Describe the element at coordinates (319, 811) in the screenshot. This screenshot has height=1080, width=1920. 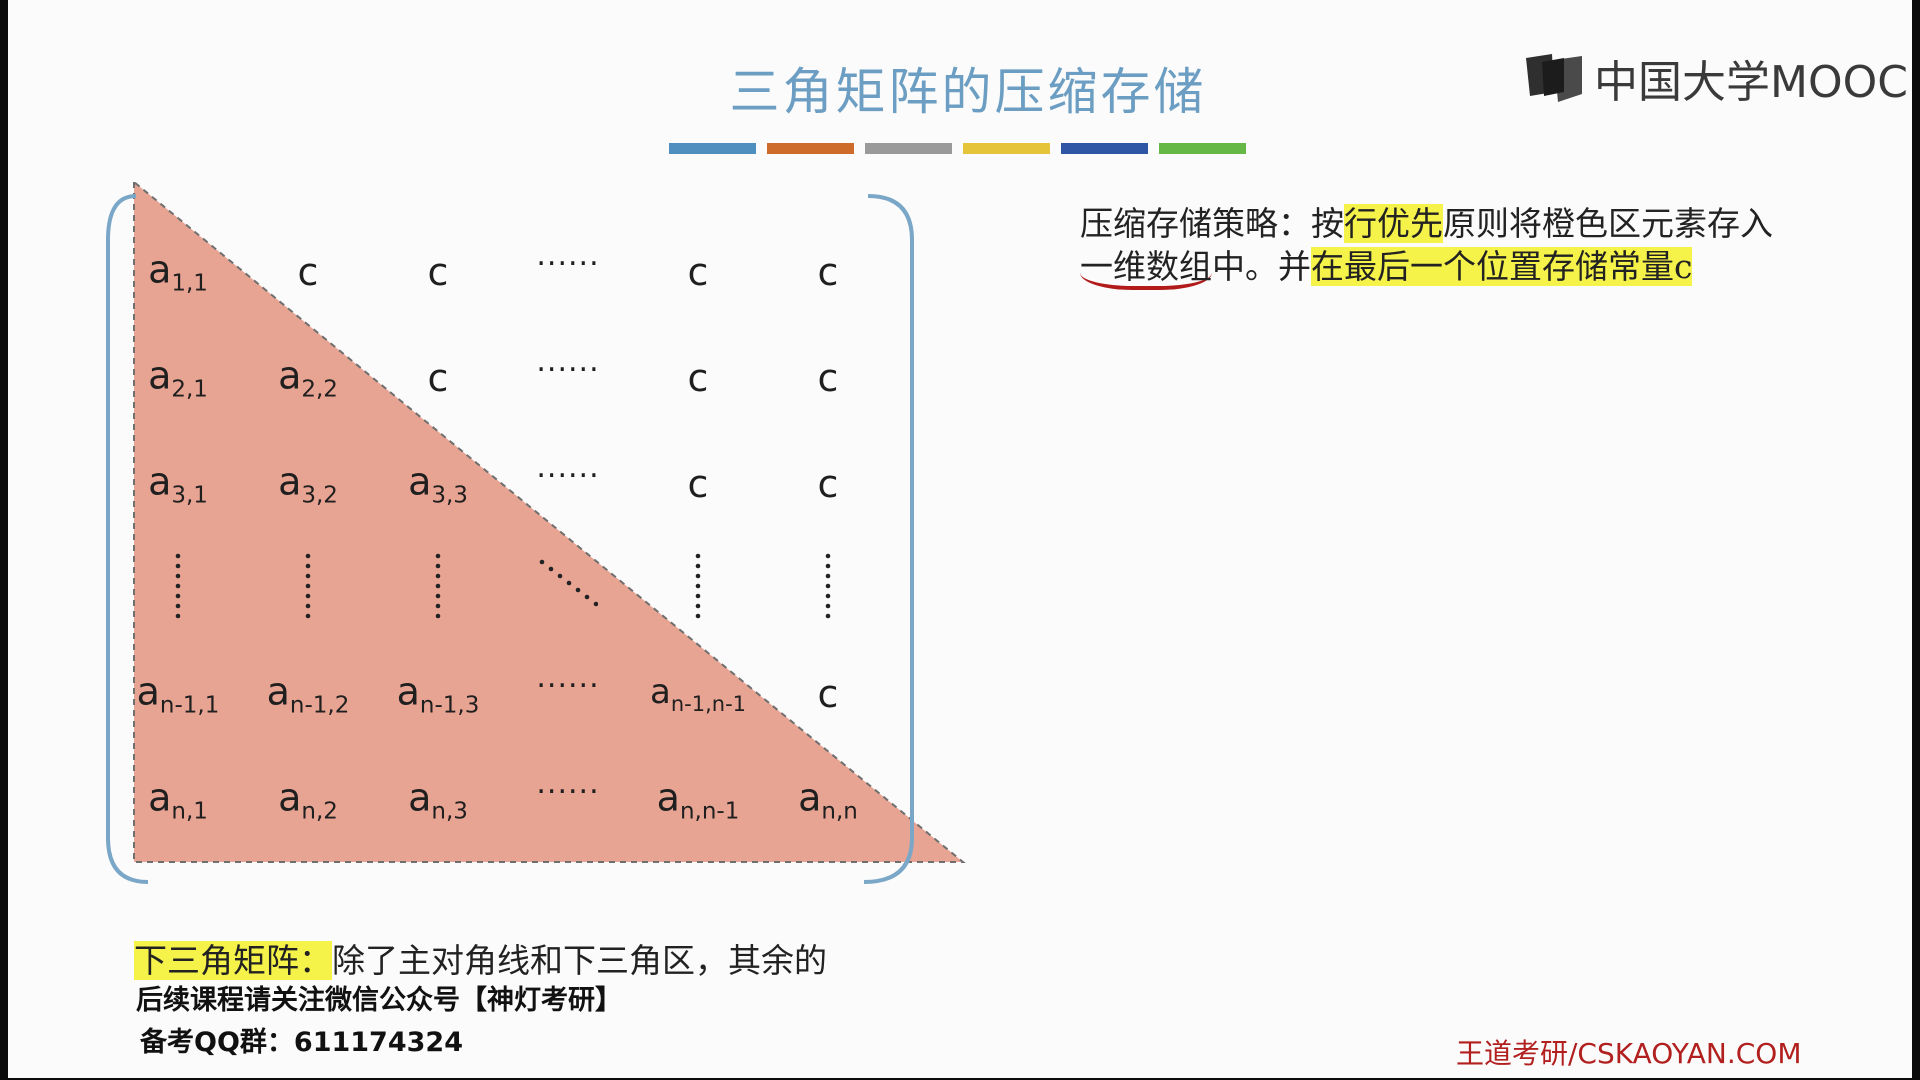
I see `element-subscript: n,2` at that location.